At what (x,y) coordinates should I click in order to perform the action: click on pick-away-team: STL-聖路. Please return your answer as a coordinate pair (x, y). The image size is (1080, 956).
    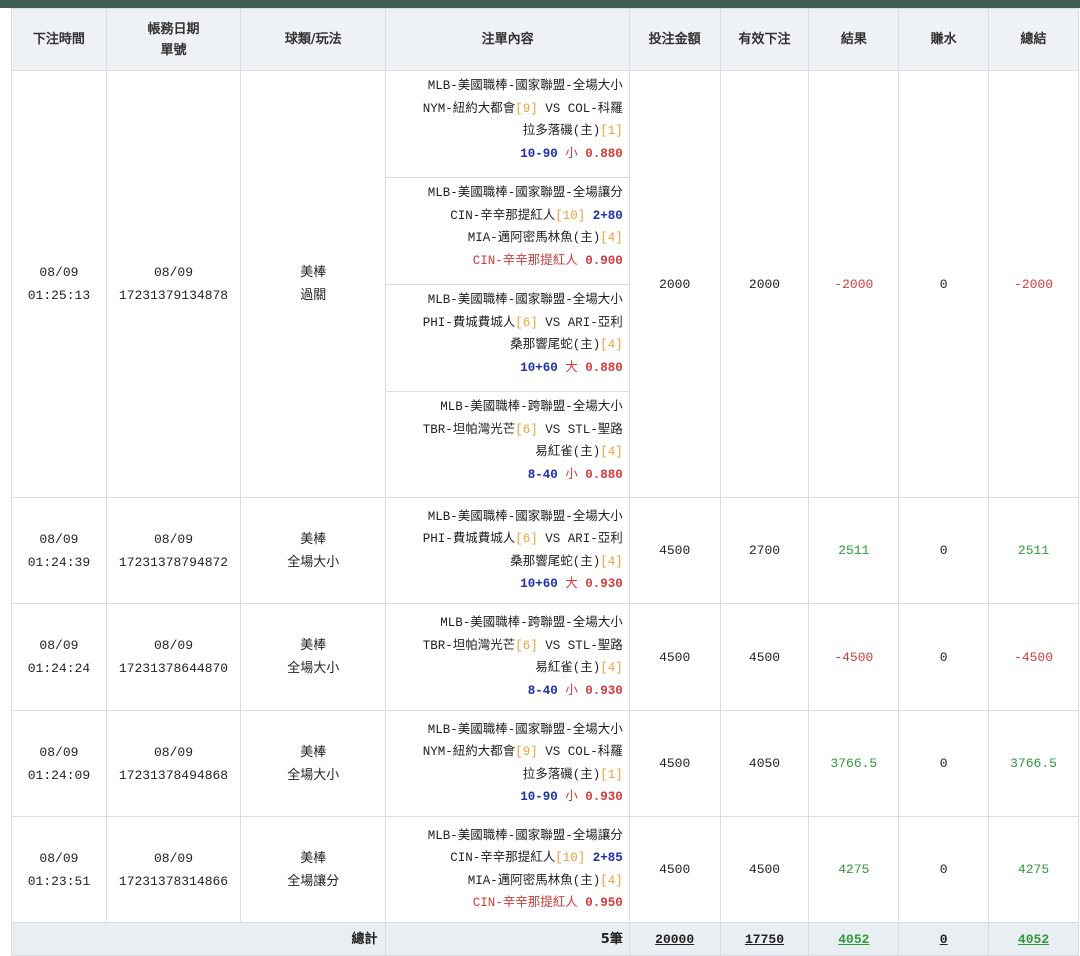
    Looking at the image, I should click on (595, 645).